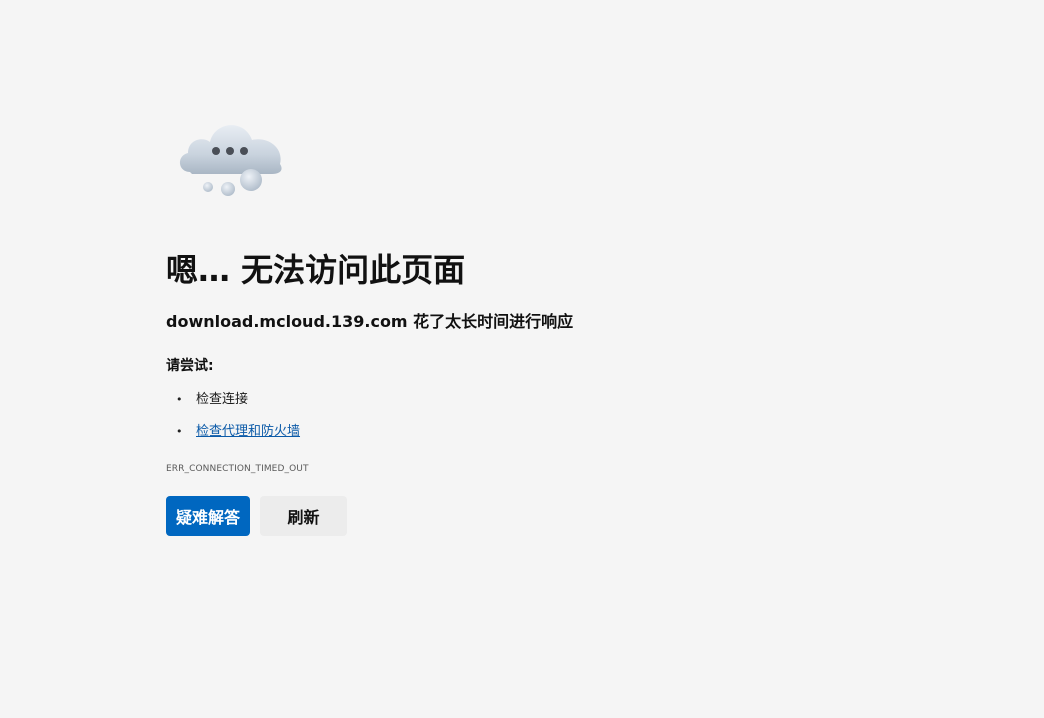 The height and width of the screenshot is (718, 1044). I want to click on suggestion-item-check-connection: 检查连接, so click(233, 405).